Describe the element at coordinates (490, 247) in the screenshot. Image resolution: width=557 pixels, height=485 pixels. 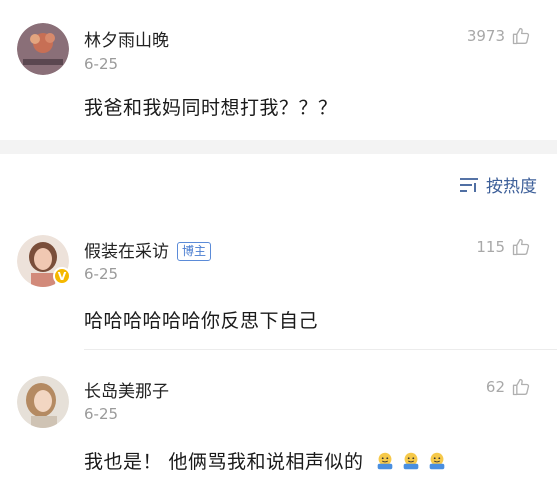
I see `like-count: 115` at that location.